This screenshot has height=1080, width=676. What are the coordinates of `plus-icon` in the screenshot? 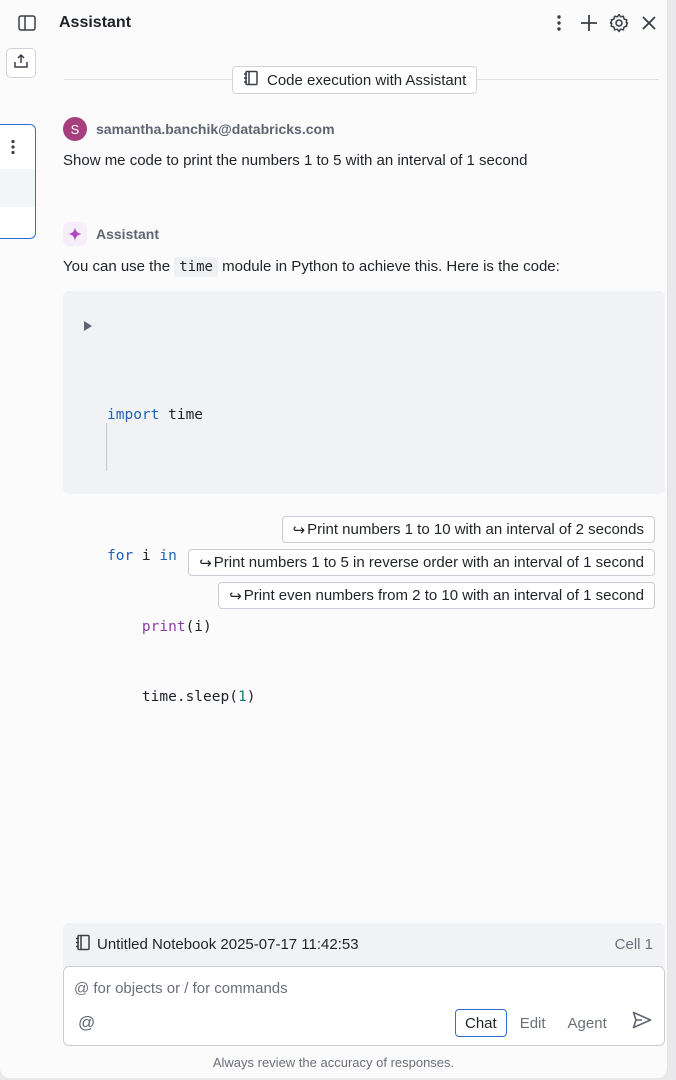 It's located at (589, 23).